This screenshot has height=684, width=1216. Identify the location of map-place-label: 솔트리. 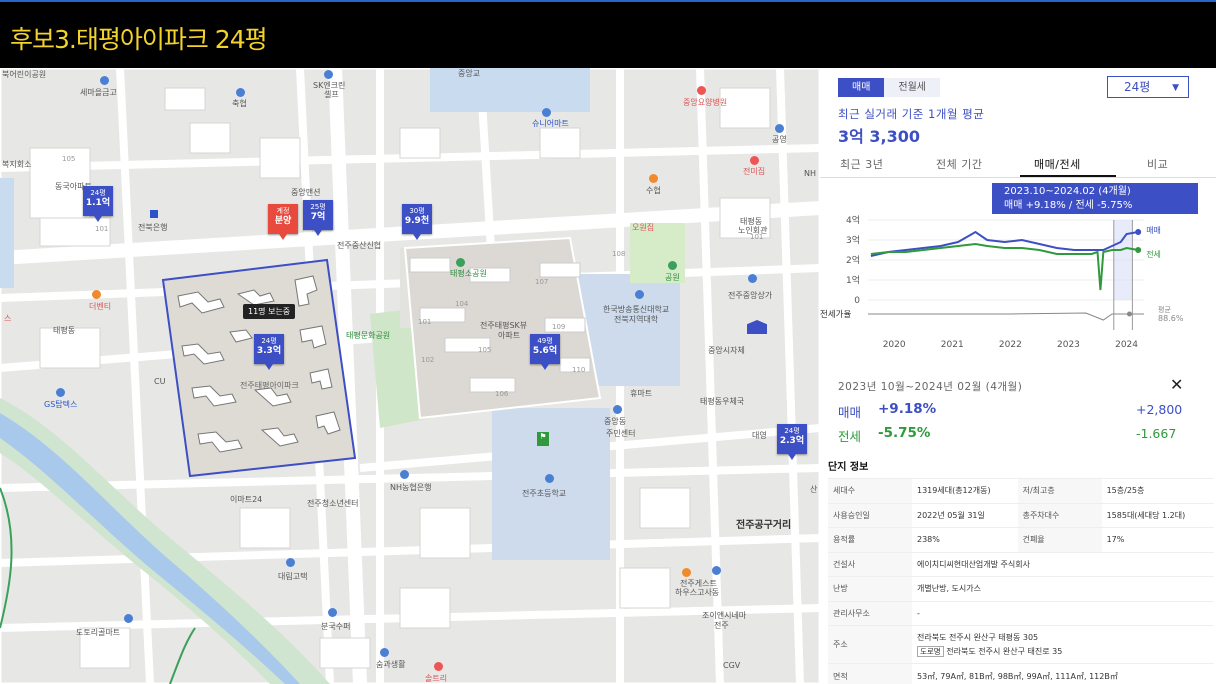
(436, 678).